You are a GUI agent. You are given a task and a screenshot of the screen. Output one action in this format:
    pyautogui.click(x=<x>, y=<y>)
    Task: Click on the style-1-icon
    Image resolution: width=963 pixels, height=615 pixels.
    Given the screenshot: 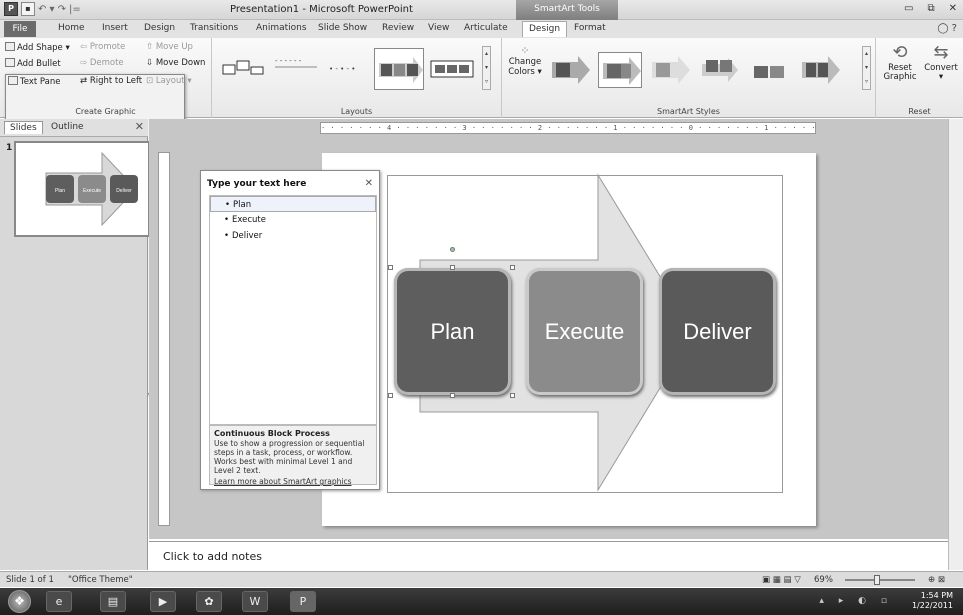 What is the action you would take?
    pyautogui.click(x=571, y=70)
    